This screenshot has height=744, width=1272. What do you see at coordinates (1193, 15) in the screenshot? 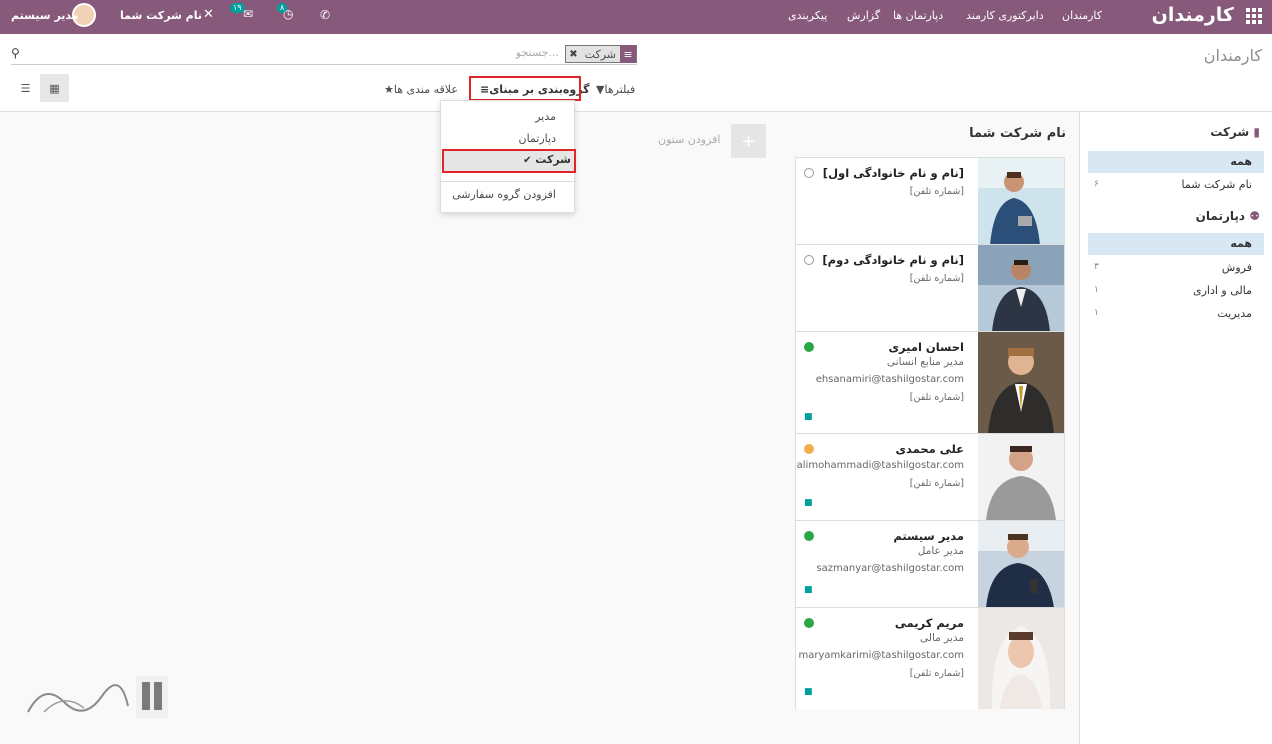
I see `app-title: کارمندان` at bounding box center [1193, 15].